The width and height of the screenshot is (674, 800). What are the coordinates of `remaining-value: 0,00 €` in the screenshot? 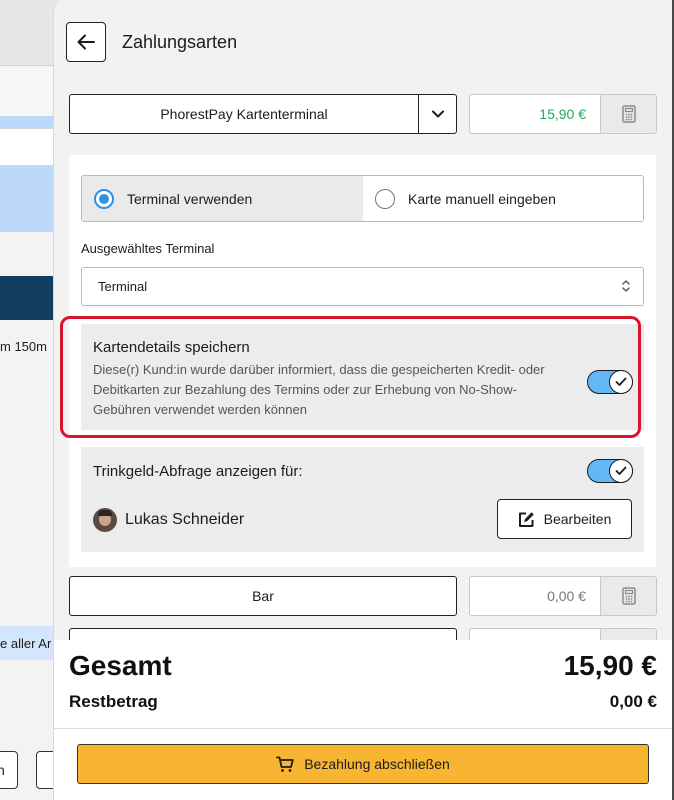 It's located at (633, 701).